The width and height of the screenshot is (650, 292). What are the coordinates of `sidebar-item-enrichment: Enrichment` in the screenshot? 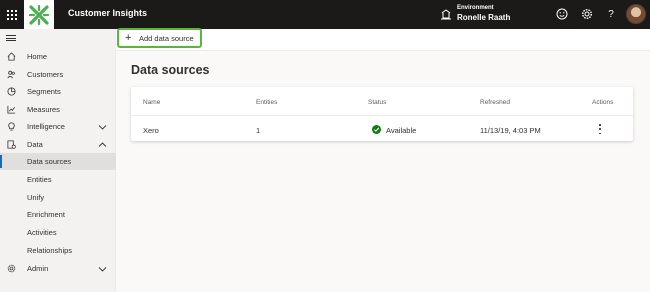 It's located at (58, 214).